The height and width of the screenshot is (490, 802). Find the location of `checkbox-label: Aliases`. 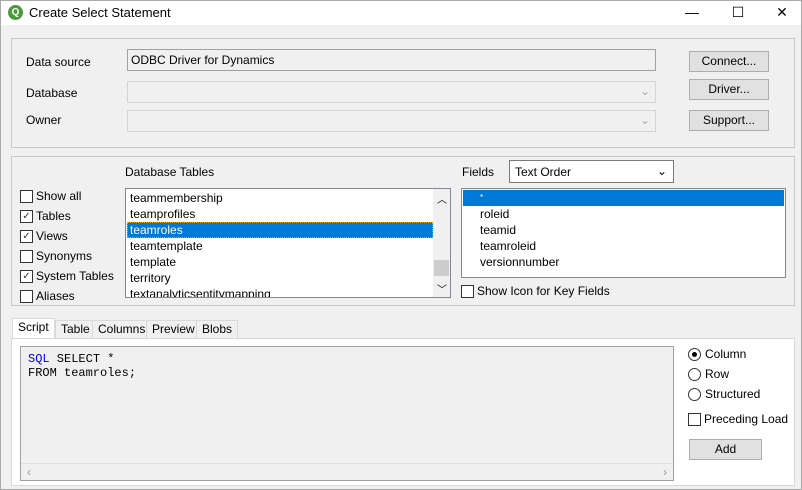

checkbox-label: Aliases is located at coordinates (55, 296).